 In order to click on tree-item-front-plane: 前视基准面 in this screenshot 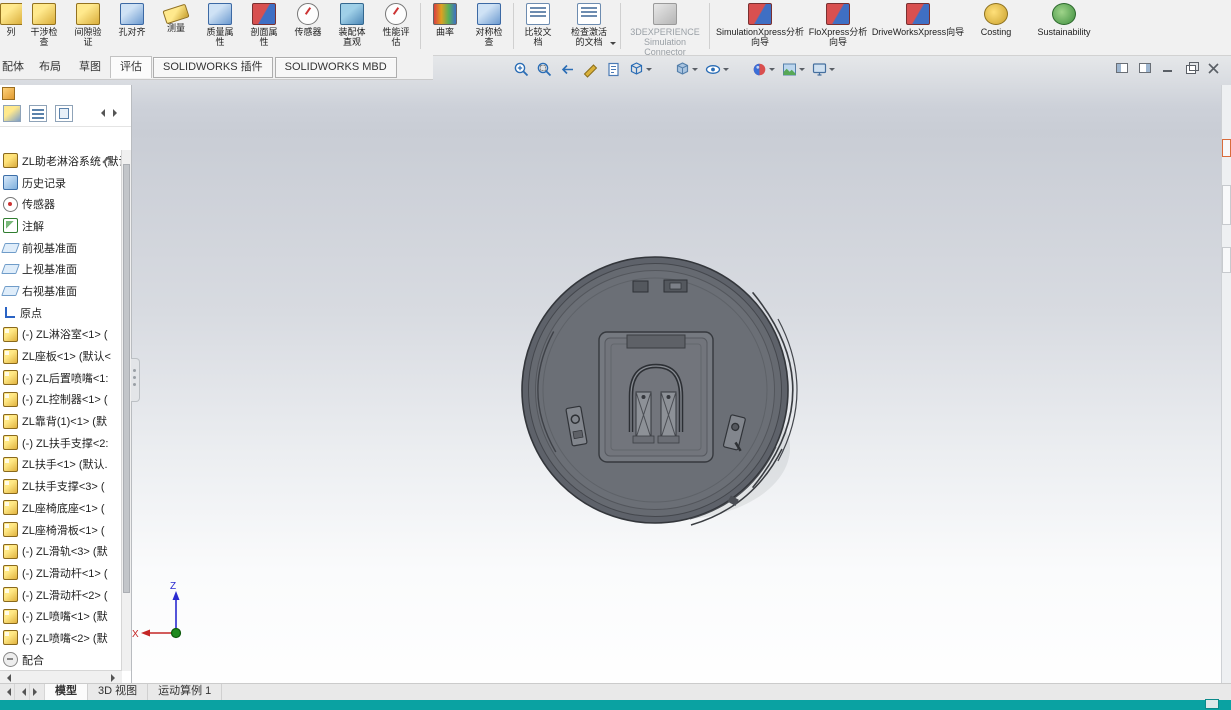, I will do `click(61, 248)`.